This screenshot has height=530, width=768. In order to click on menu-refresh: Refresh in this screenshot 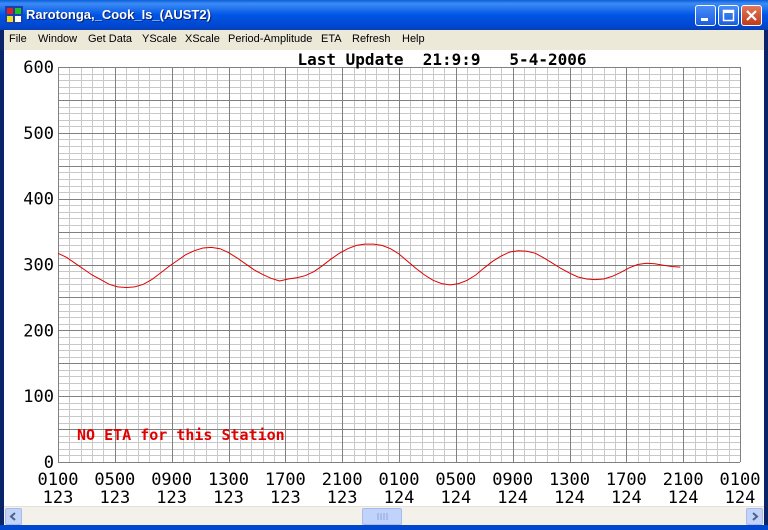, I will do `click(371, 39)`.